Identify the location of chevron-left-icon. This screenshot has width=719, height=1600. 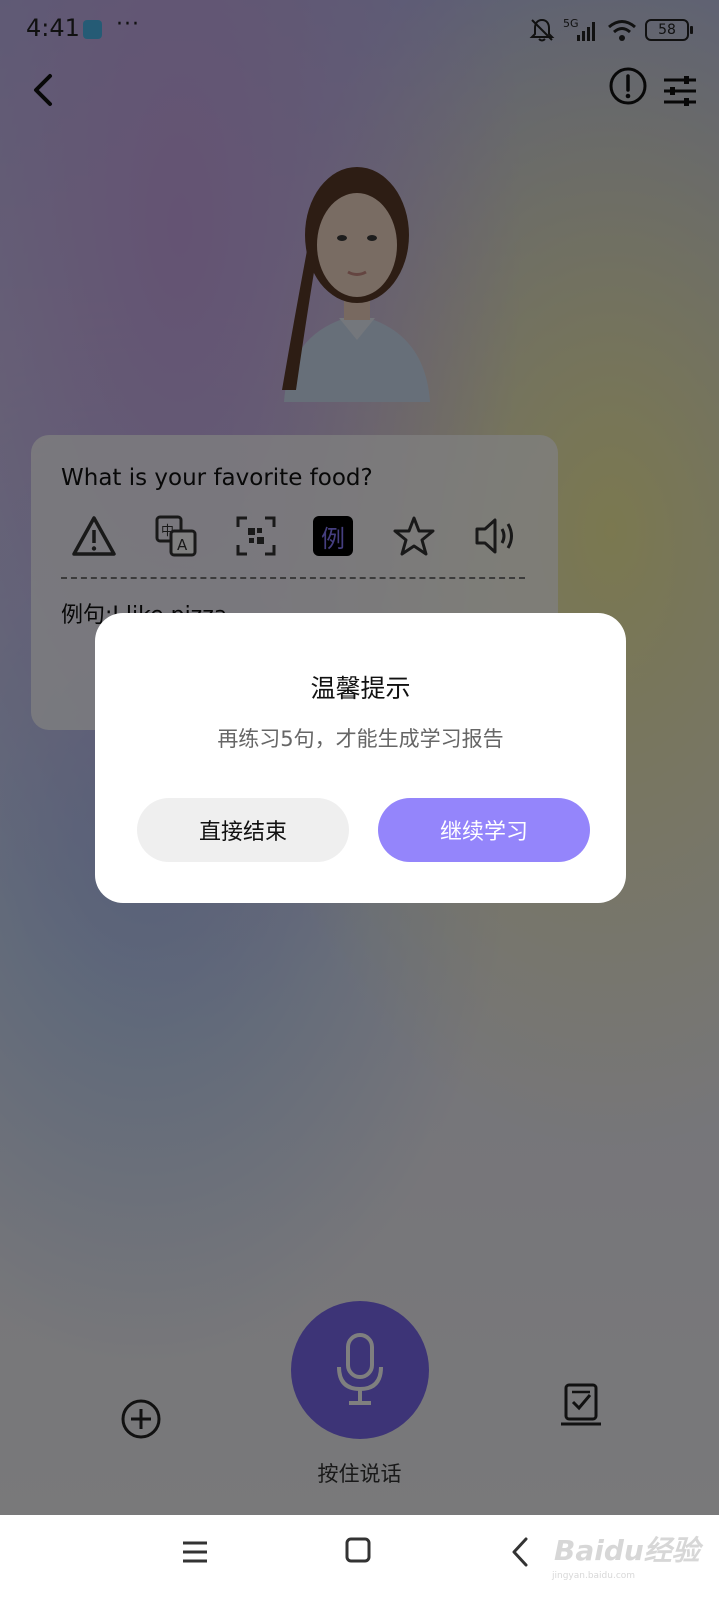
(520, 1552).